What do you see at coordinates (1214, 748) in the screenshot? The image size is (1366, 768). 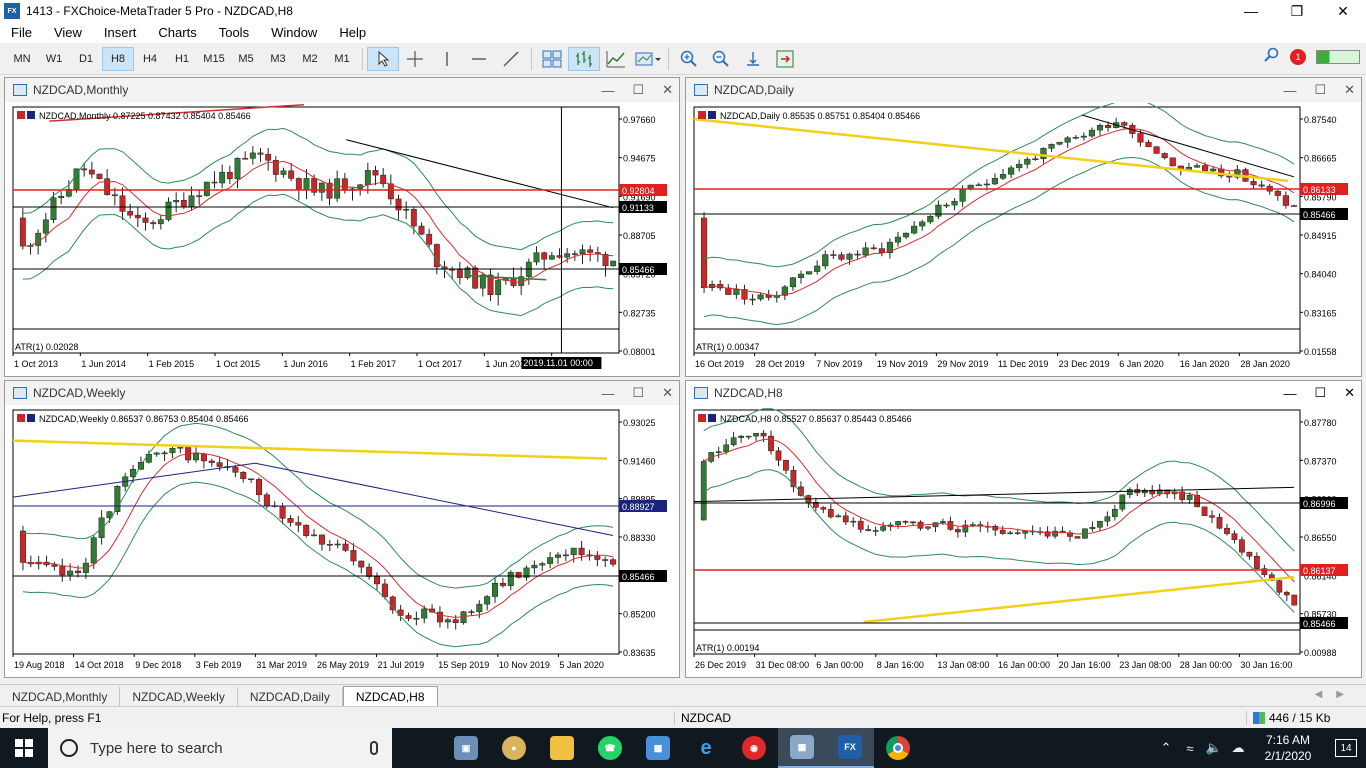 I see `volume-icon: 🔈` at bounding box center [1214, 748].